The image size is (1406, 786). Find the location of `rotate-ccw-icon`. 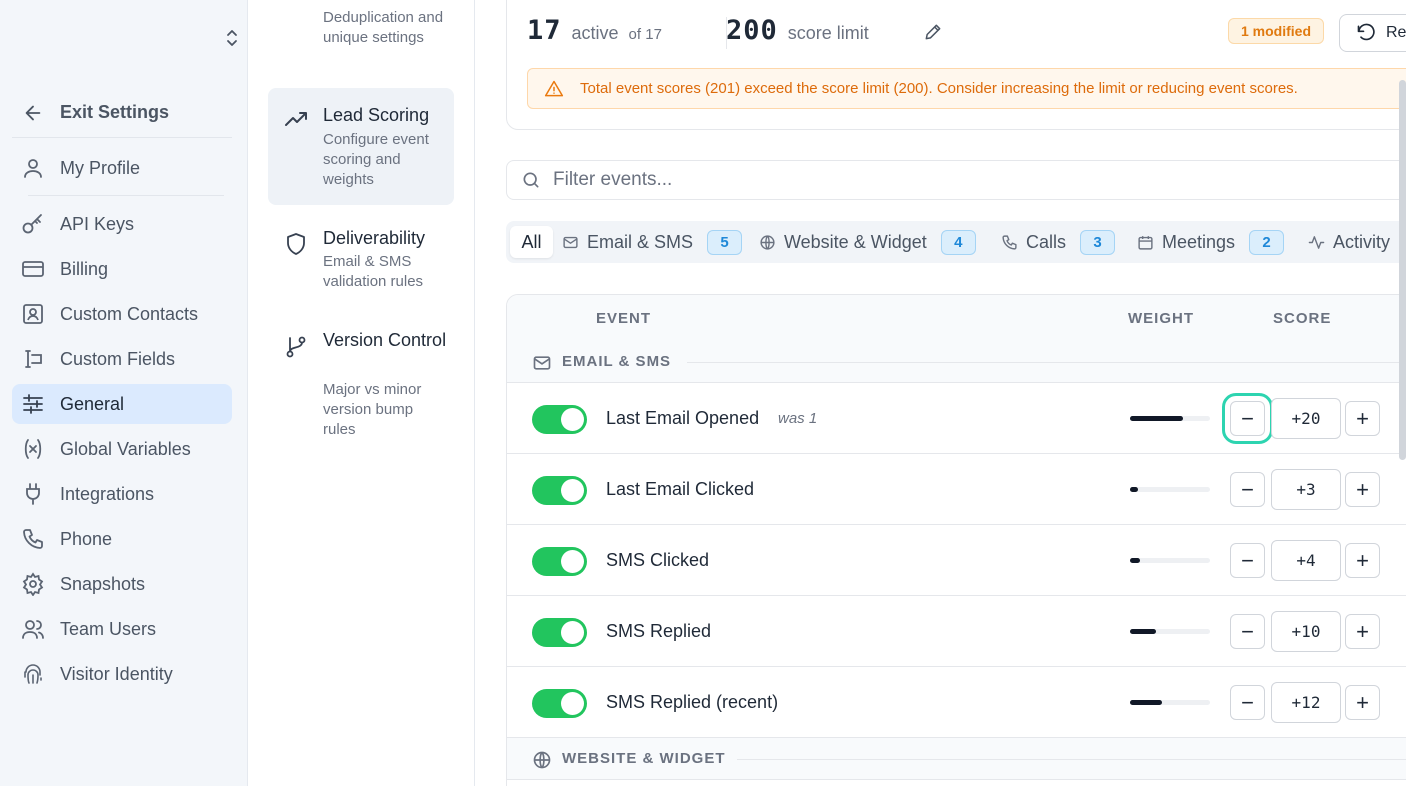

rotate-ccw-icon is located at coordinates (1366, 32).